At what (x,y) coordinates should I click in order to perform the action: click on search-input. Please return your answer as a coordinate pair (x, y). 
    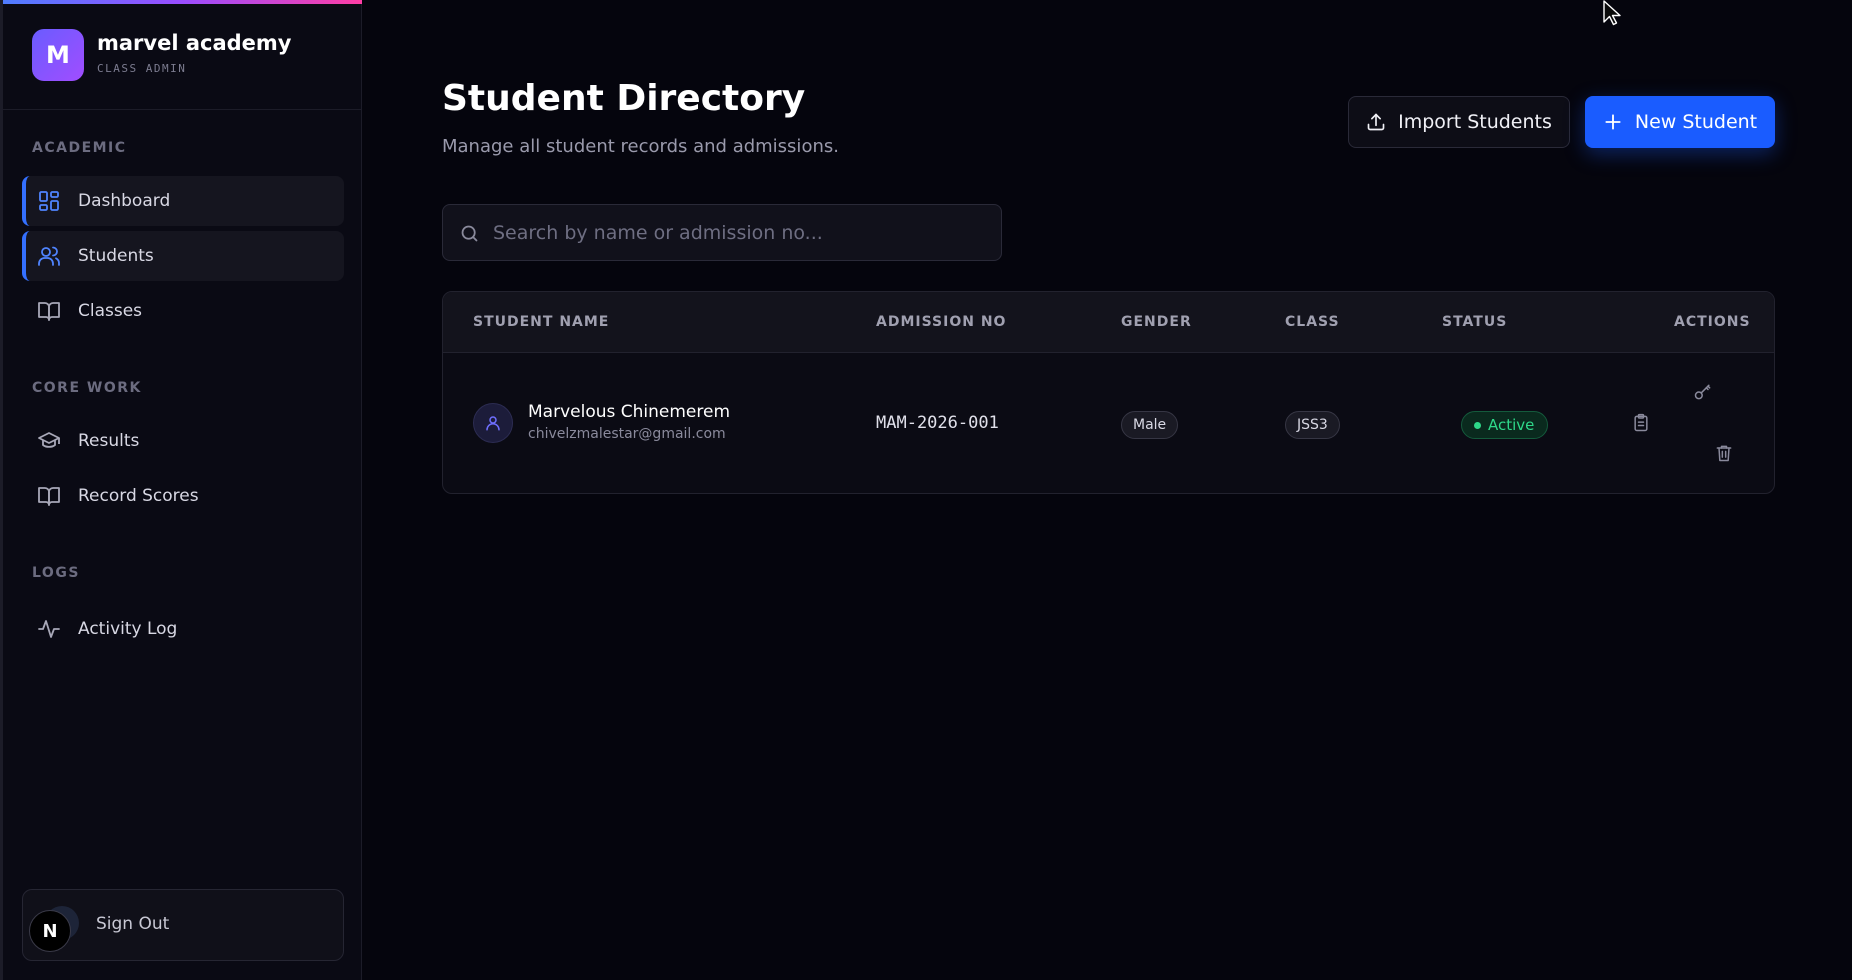
    Looking at the image, I should click on (743, 232).